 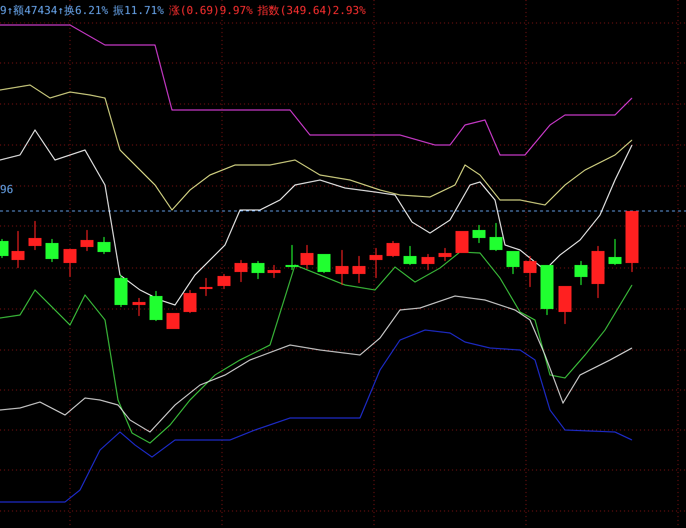 What do you see at coordinates (7, 190) in the screenshot?
I see `axis-label: 96` at bounding box center [7, 190].